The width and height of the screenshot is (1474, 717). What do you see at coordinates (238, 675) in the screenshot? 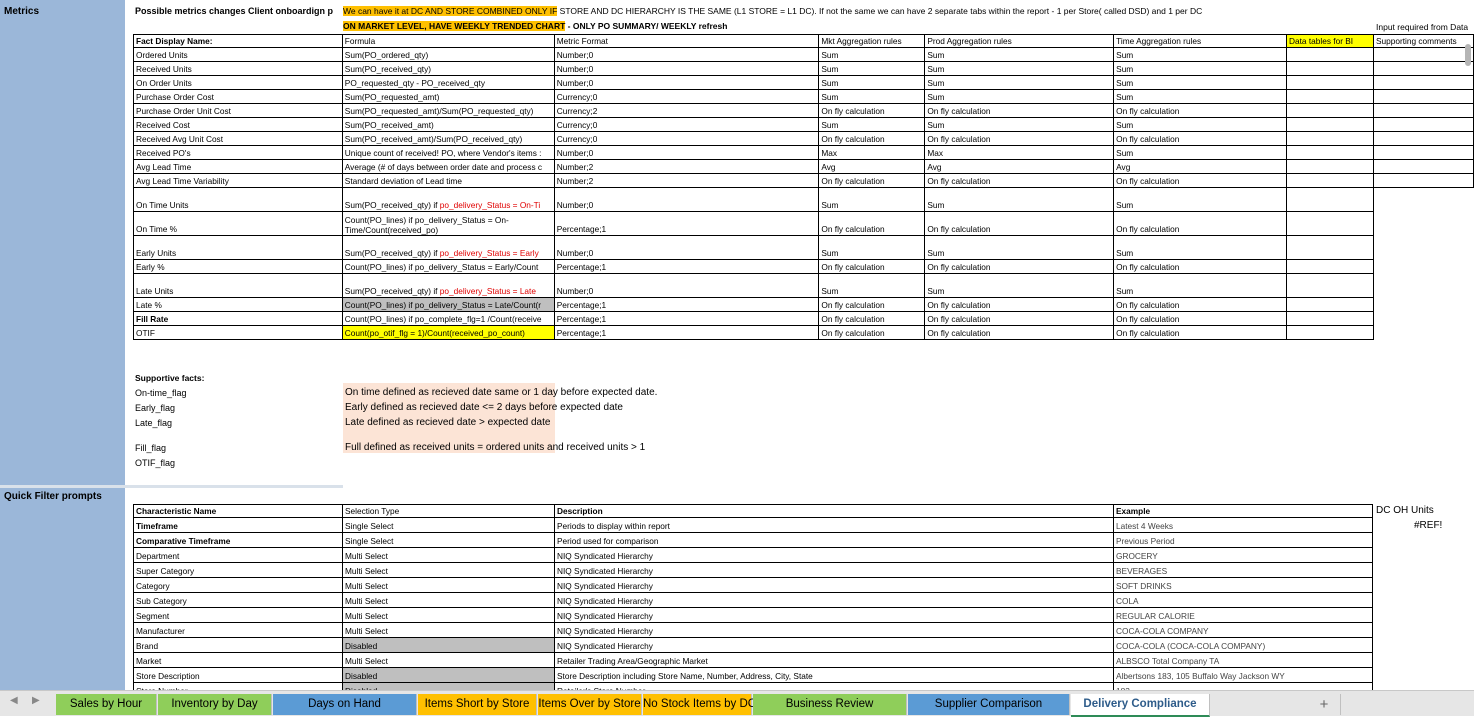
I see `filter-name-cell: Store Description` at bounding box center [238, 675].